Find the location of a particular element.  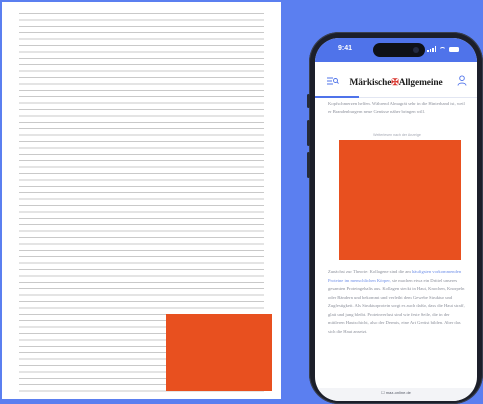

status-icons is located at coordinates (443, 49).